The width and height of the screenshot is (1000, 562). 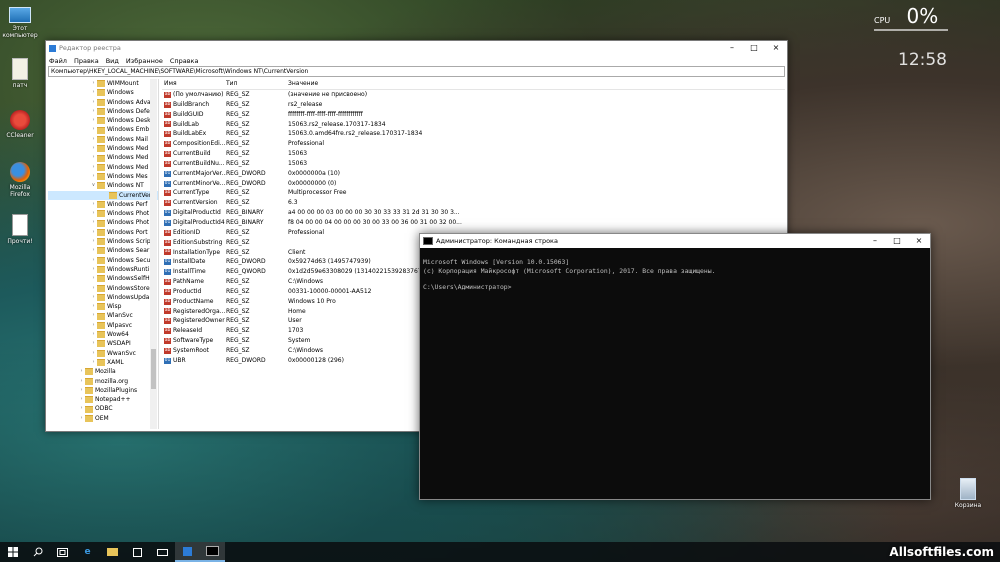 What do you see at coordinates (103, 343) in the screenshot?
I see `tree-node: › WSDAPI` at bounding box center [103, 343].